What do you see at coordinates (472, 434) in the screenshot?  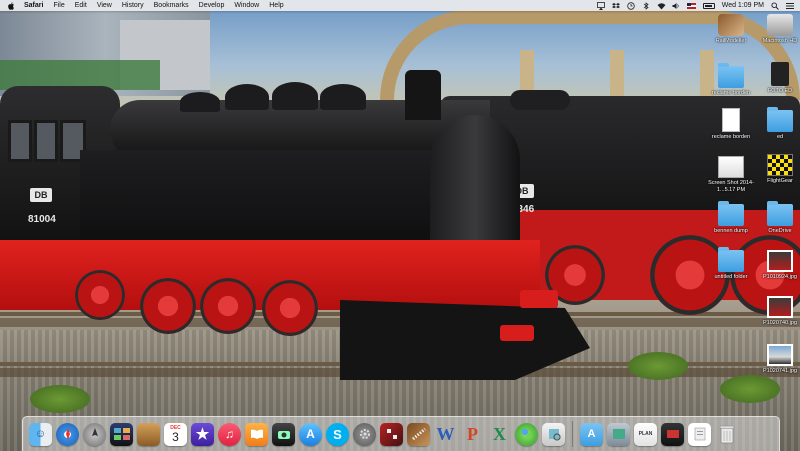 I see `powerpoint-icon: P` at bounding box center [472, 434].